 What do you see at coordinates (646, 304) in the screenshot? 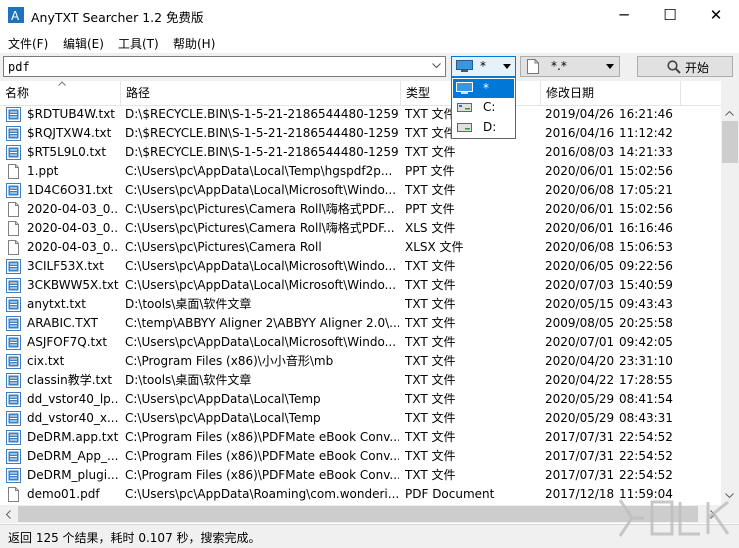
I see `file-modified-time: 09:43:43` at bounding box center [646, 304].